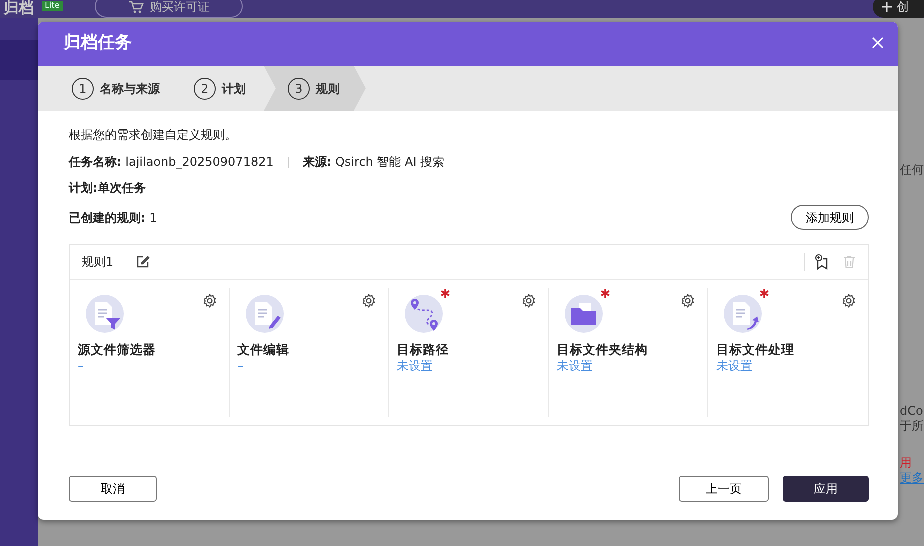 The image size is (924, 546). I want to click on close-icon, so click(878, 43).